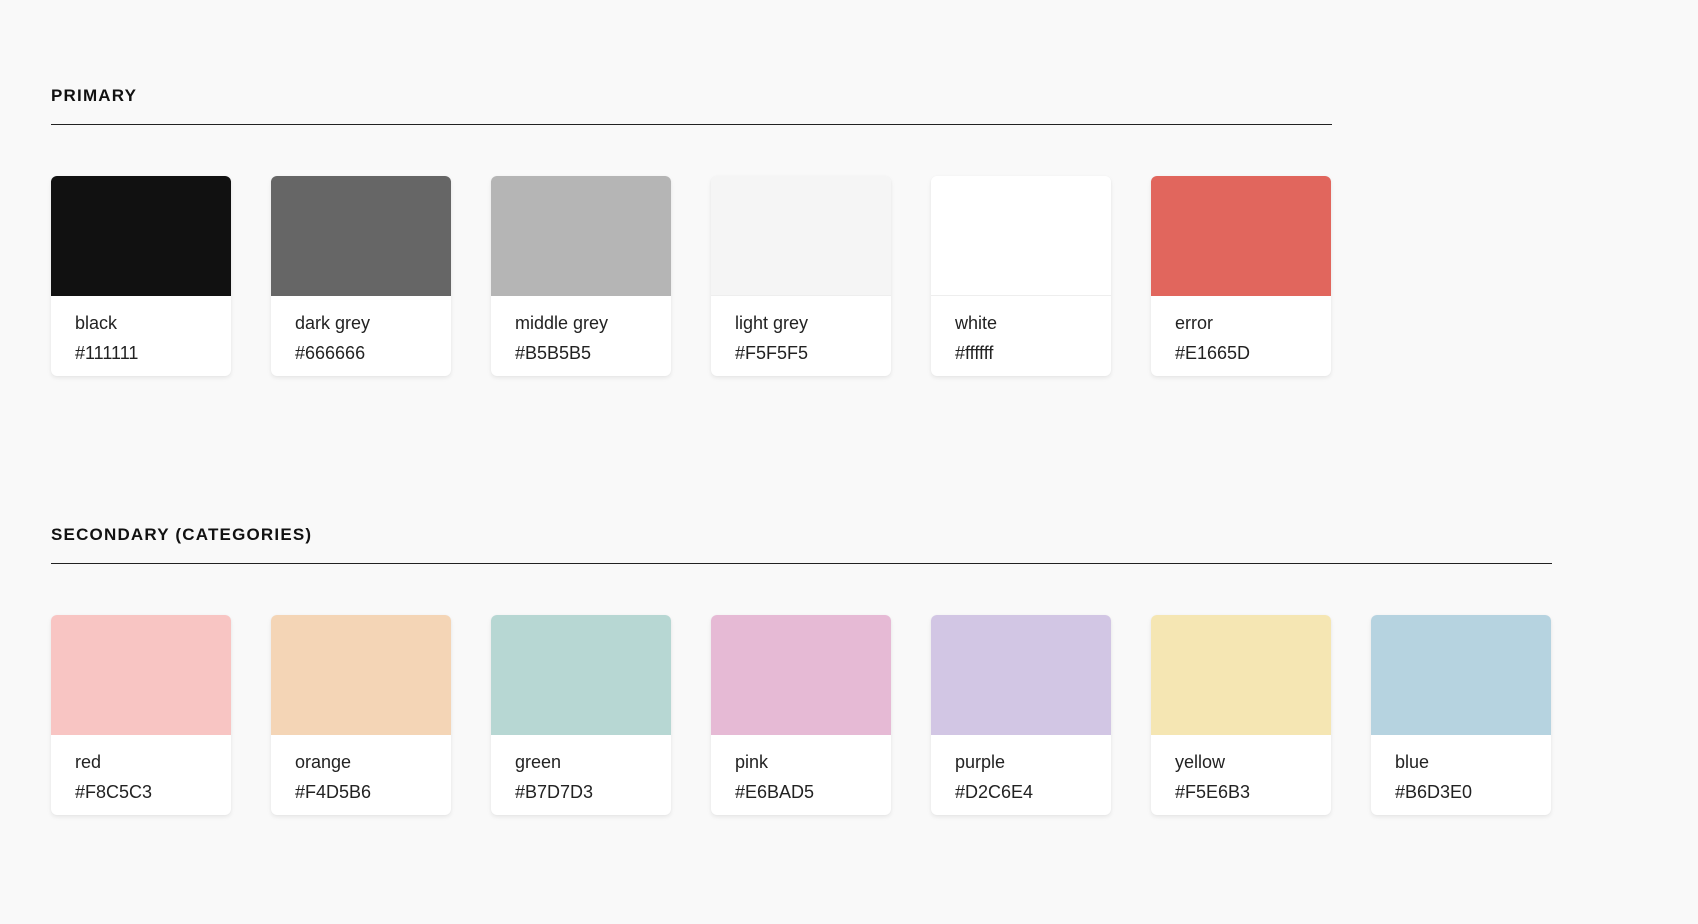  Describe the element at coordinates (1213, 792) in the screenshot. I see `swatch-hex-code: #F5E6B3` at that location.